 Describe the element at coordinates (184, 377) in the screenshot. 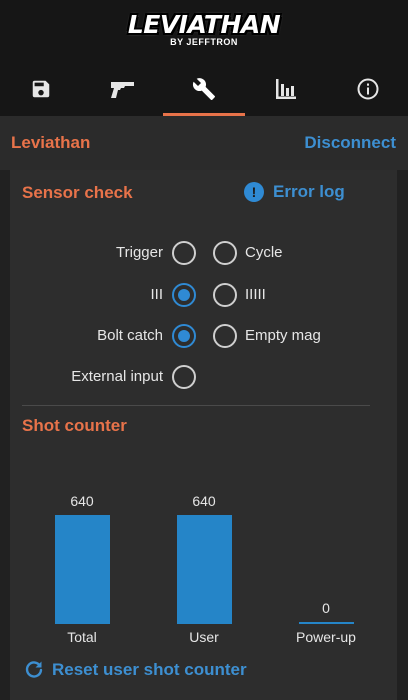

I see `sensor-radio-external-input` at that location.